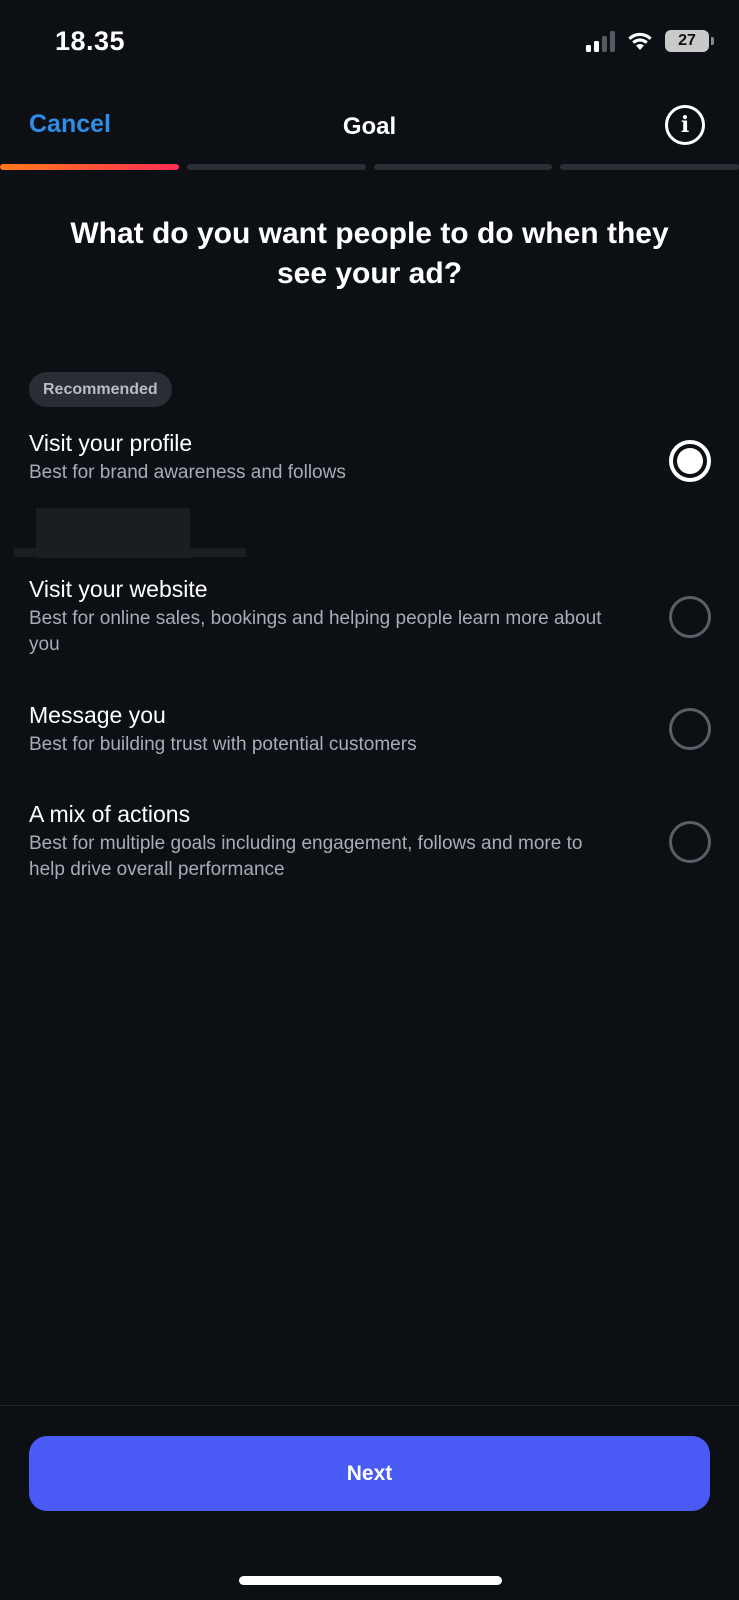  Describe the element at coordinates (97, 715) in the screenshot. I see `option-title: Message you` at that location.